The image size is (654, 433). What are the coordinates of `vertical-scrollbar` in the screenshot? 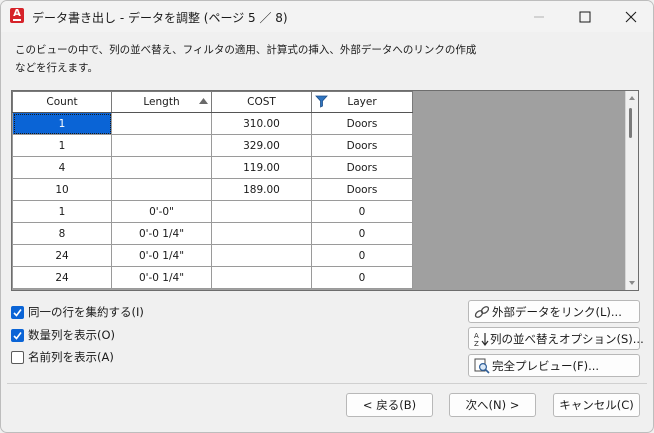 It's located at (631, 190).